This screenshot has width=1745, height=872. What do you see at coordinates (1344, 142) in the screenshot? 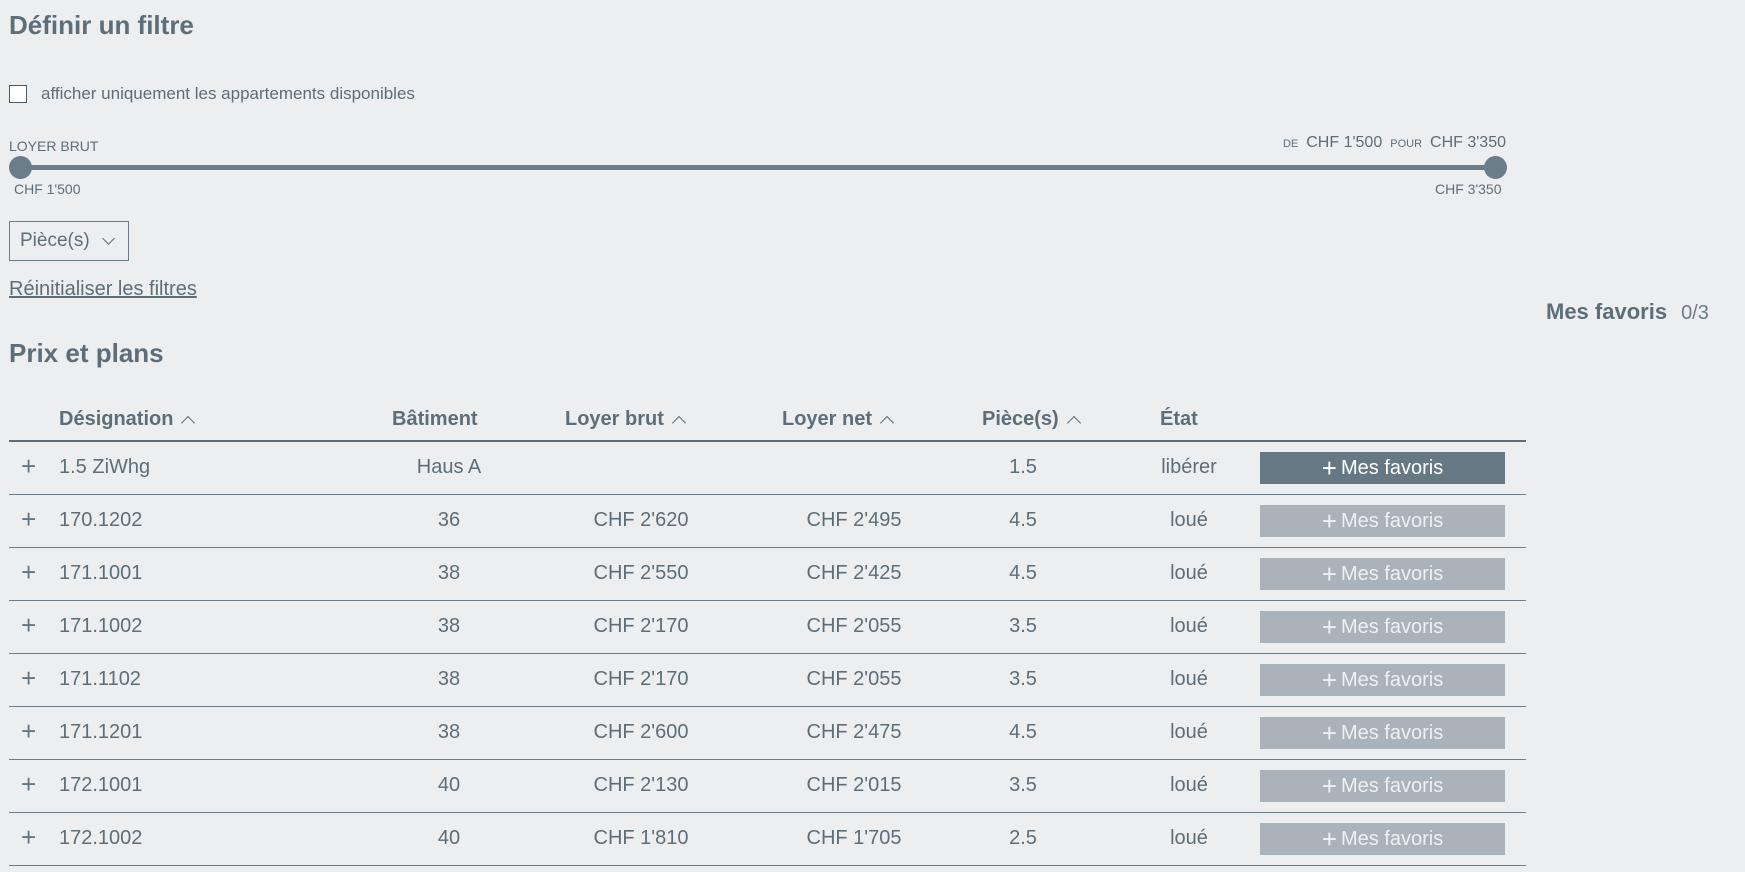
I see `range-from-value: CHF 1'500` at bounding box center [1344, 142].